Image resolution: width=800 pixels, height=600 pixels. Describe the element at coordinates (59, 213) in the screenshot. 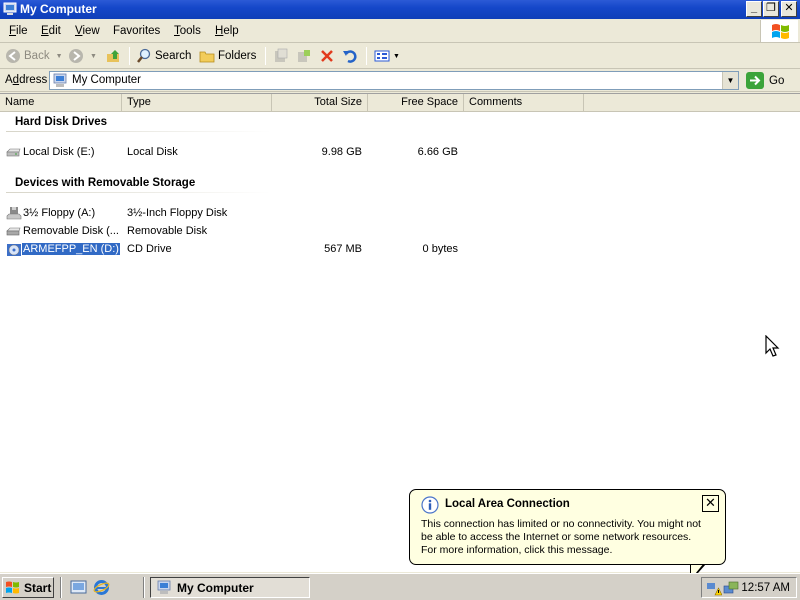

I see `item-name: 3½ Floppy (A:)` at that location.